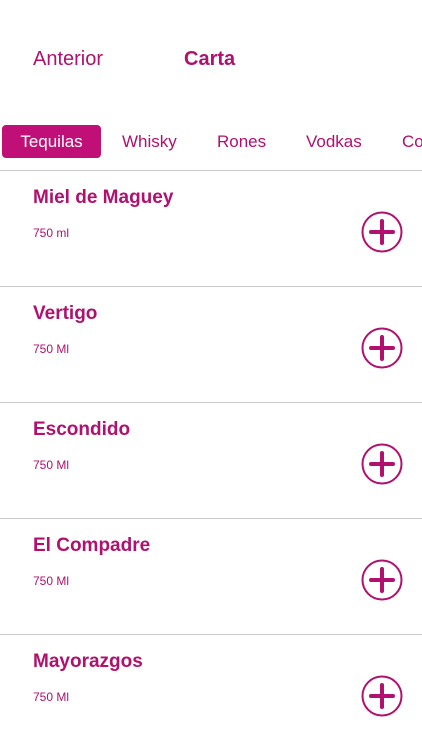 The height and width of the screenshot is (750, 422). Describe the element at coordinates (103, 197) in the screenshot. I see `product-name: Miel de Maguey` at that location.